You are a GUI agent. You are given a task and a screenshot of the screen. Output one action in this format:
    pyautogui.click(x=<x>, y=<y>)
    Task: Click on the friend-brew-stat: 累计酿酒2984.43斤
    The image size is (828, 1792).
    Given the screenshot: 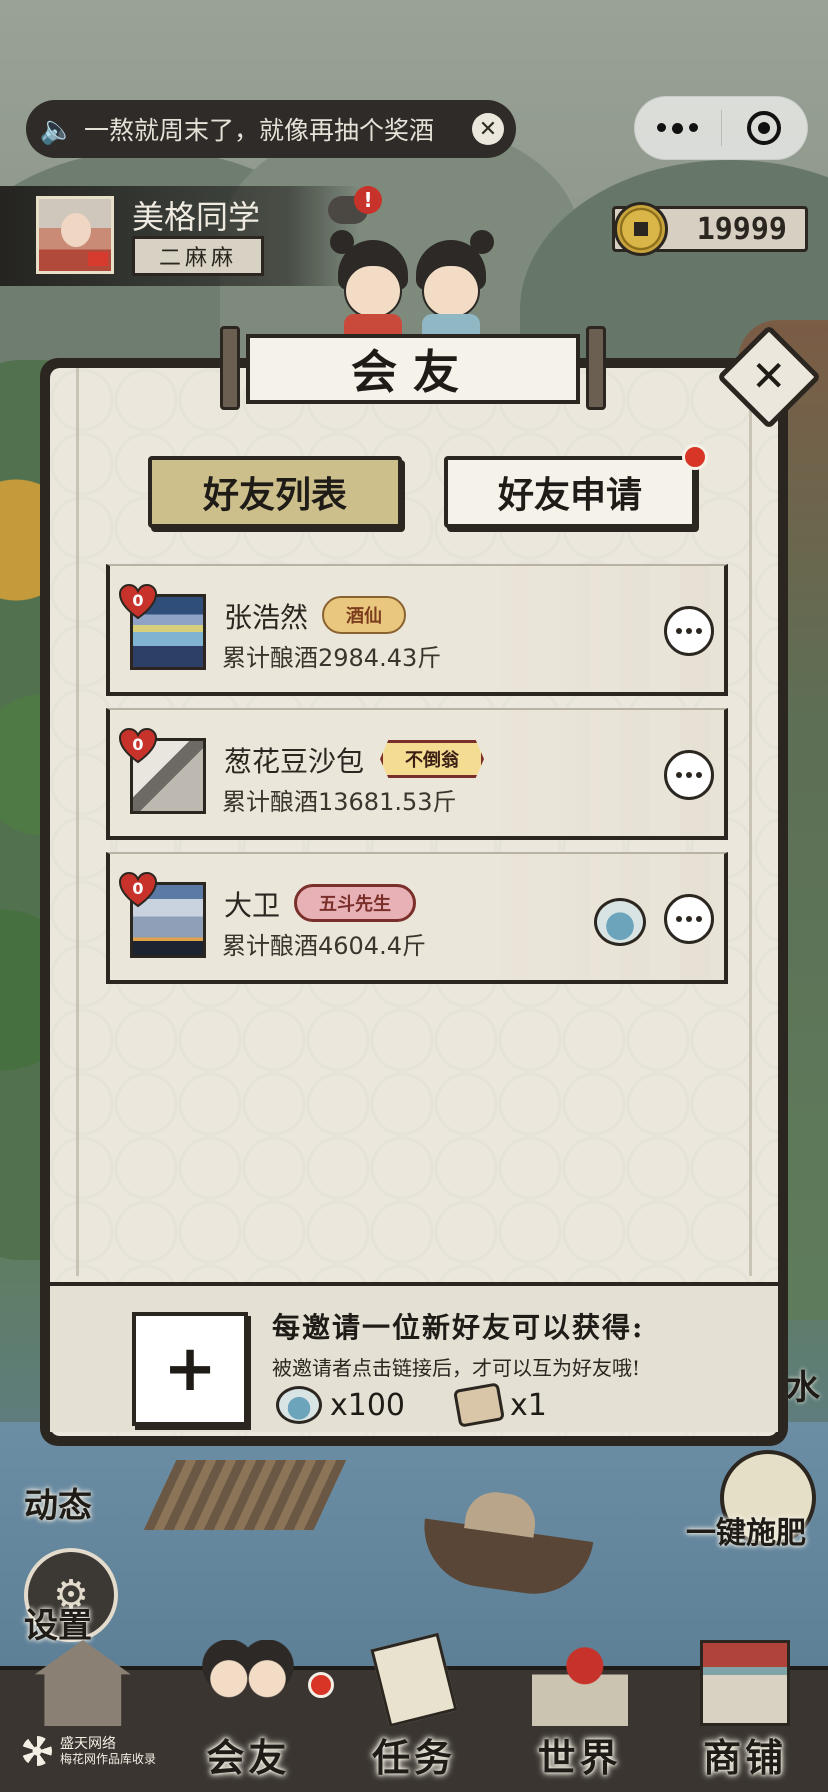 What is the action you would take?
    pyautogui.click(x=332, y=658)
    